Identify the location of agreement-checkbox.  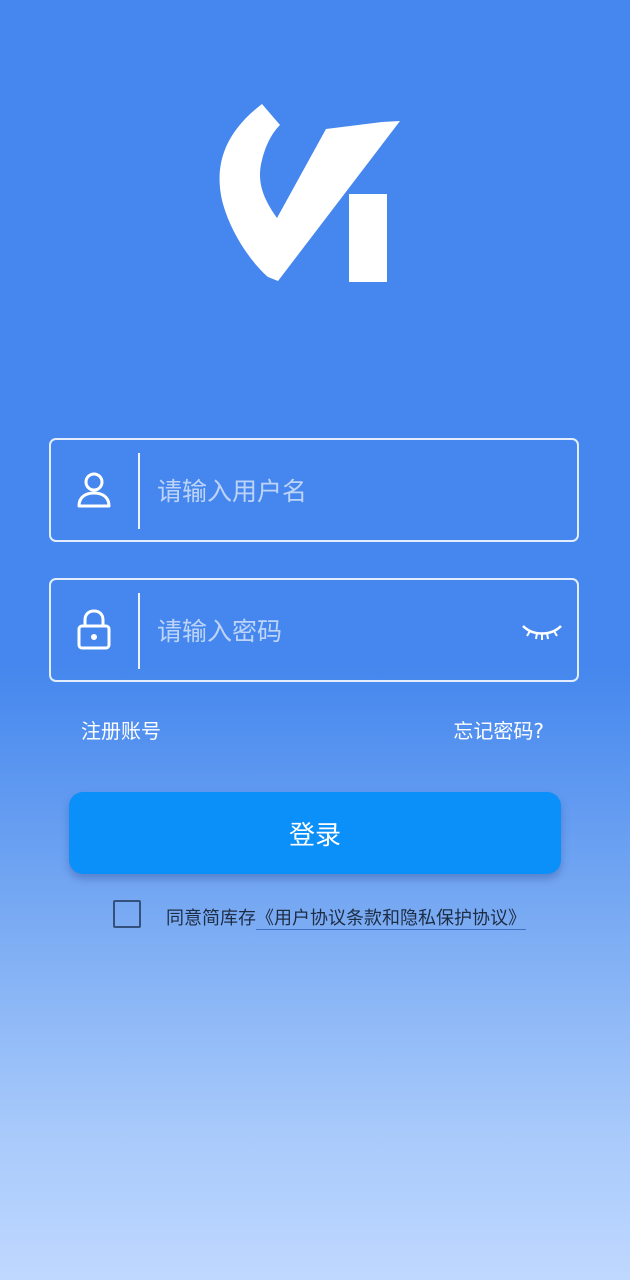
(127, 914).